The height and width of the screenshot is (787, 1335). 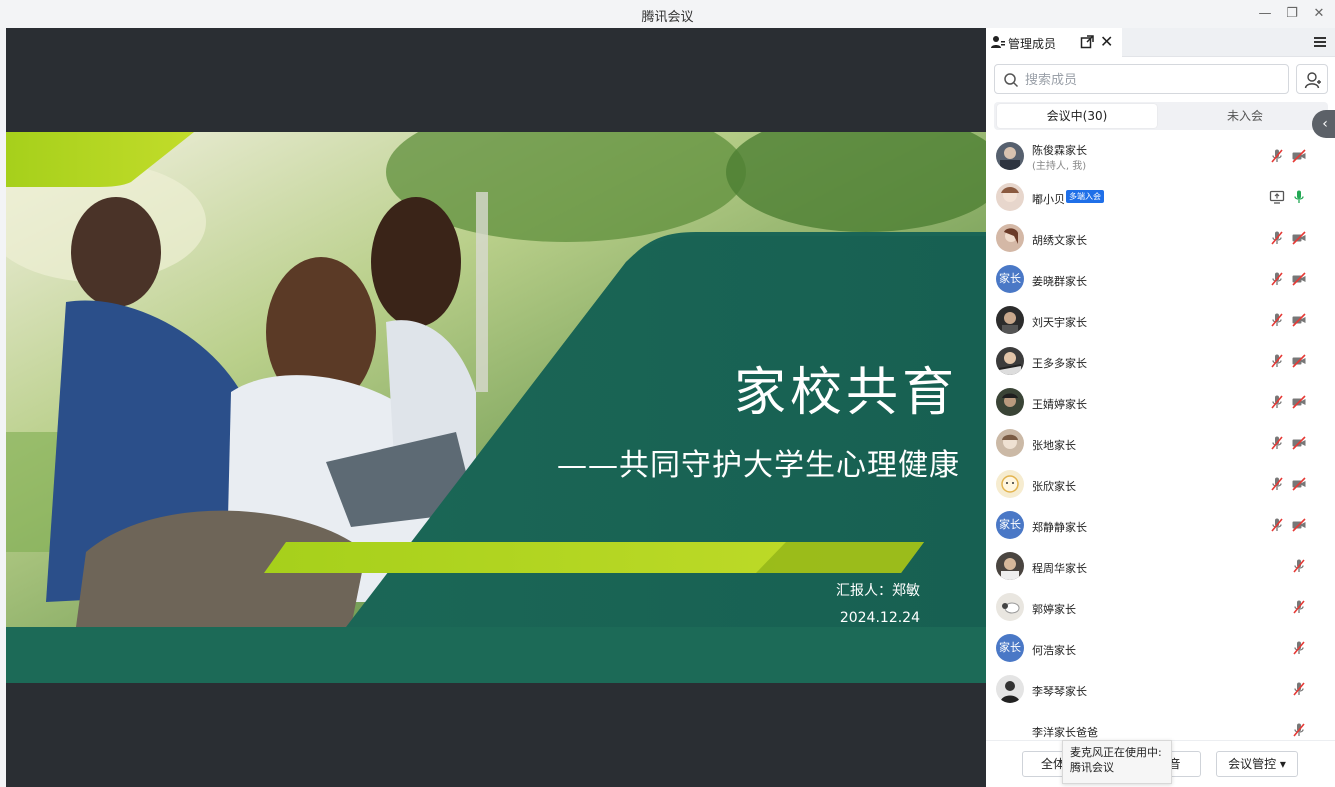 What do you see at coordinates (1054, 445) in the screenshot?
I see `member-name: 张地家长` at bounding box center [1054, 445].